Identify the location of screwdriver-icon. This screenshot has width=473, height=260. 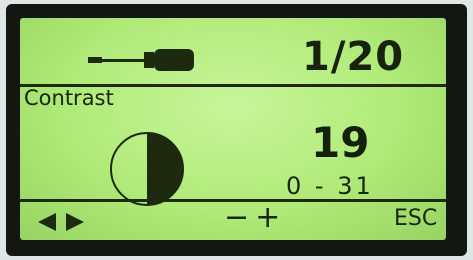
(141, 60).